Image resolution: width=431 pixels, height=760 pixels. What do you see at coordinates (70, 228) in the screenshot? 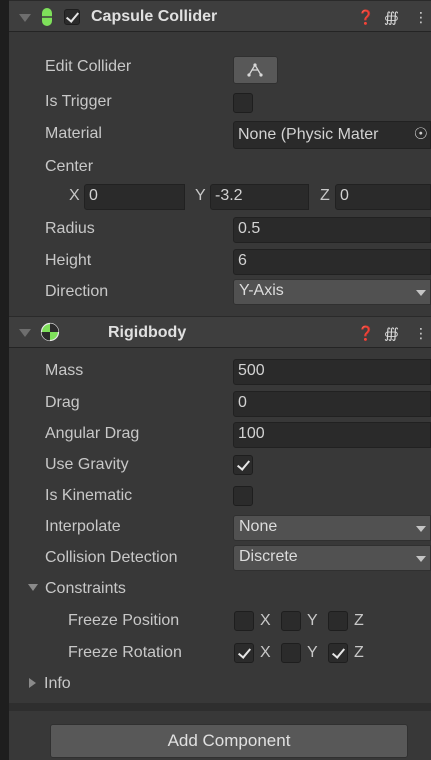
I see `radius-label: Radius` at bounding box center [70, 228].